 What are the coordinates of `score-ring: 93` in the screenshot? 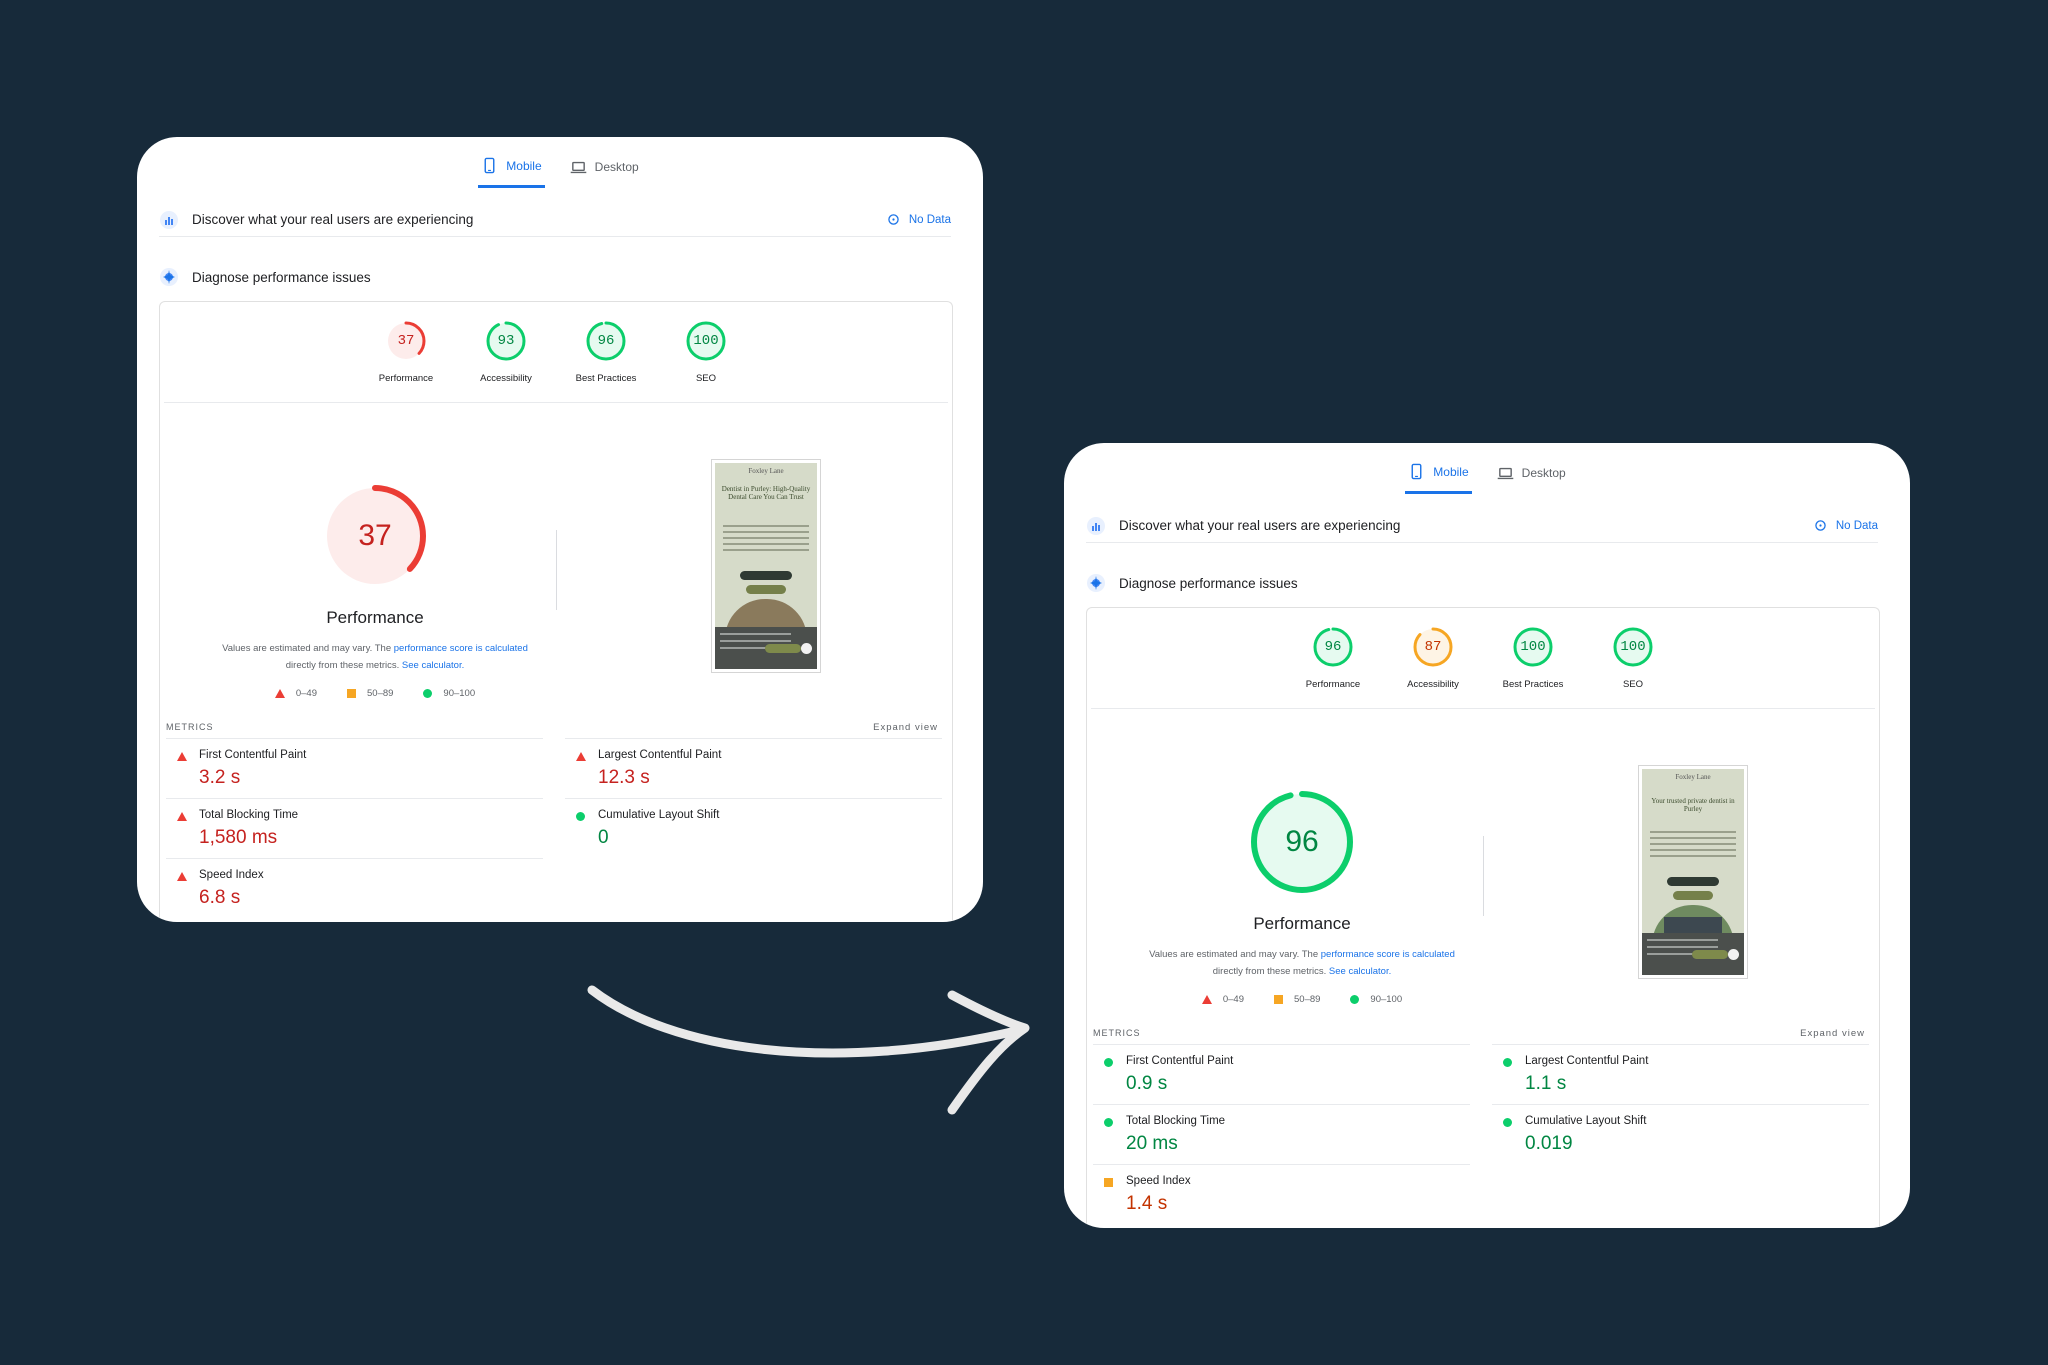 It's located at (506, 341).